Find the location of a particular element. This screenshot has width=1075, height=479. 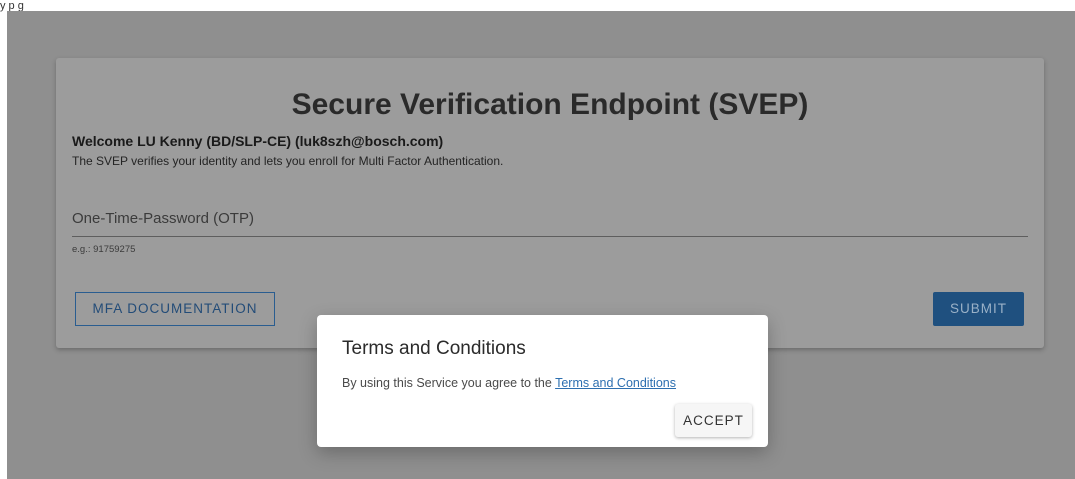

otp-input: One-Time-Password (OTP) is located at coordinates (550, 221).